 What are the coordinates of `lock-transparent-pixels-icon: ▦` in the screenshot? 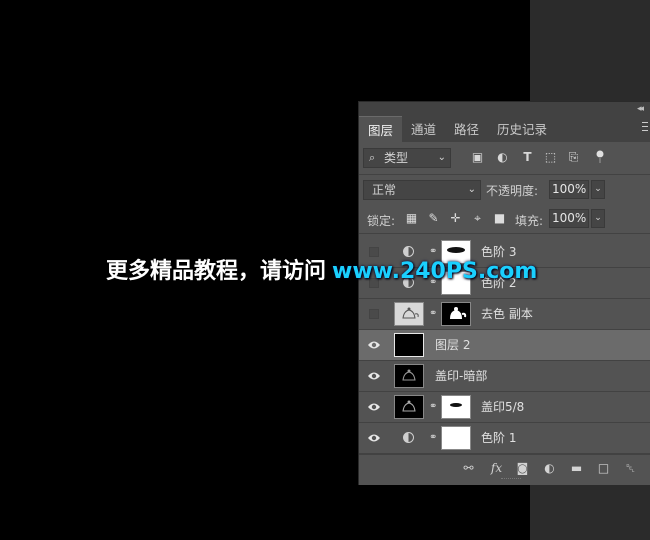 It's located at (411, 218).